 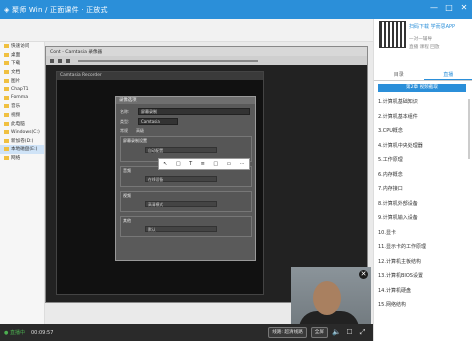 I want to click on name-label: 名称:, so click(x=125, y=111).